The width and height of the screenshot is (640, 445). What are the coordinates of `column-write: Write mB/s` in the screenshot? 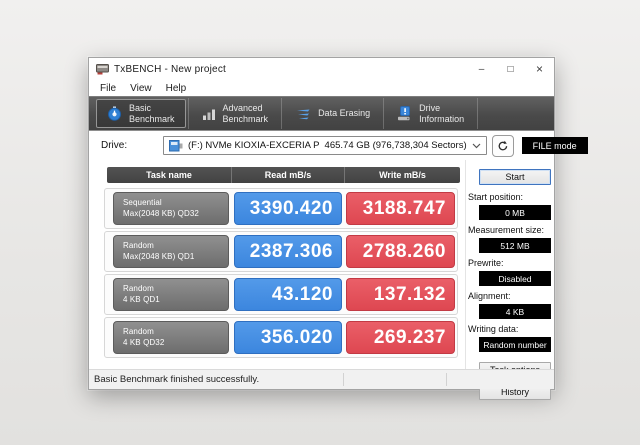 It's located at (402, 175).